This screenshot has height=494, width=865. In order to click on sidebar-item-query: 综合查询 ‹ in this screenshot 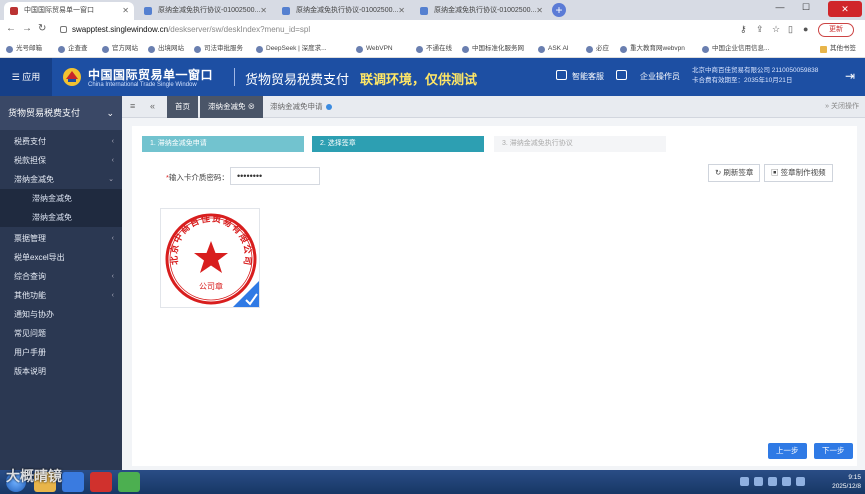, I will do `click(61, 276)`.